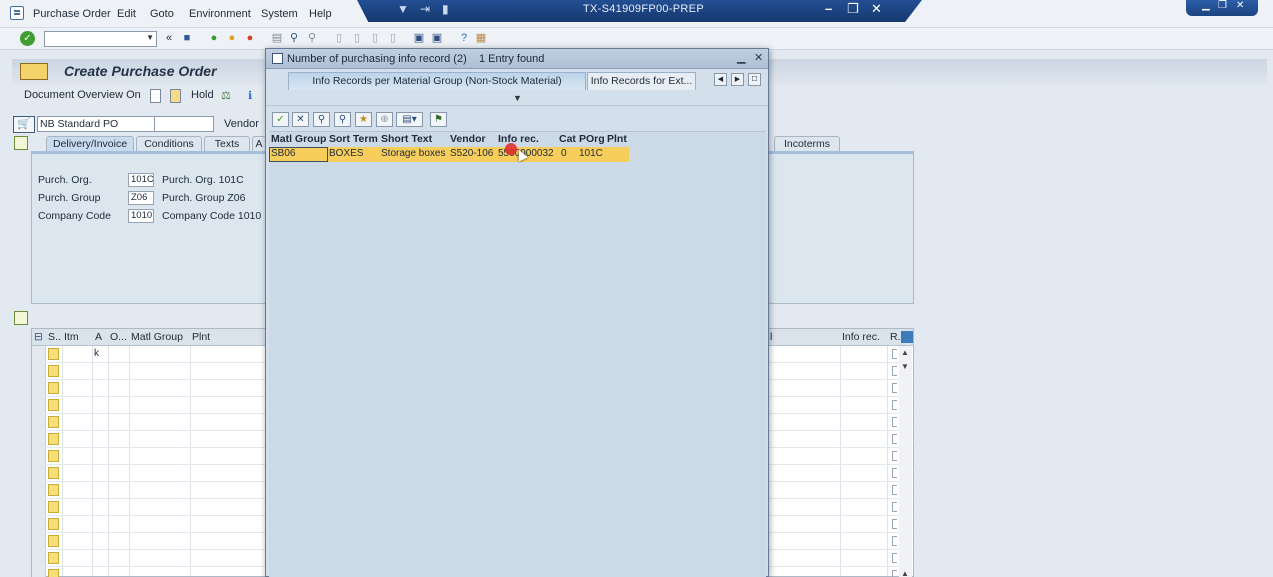 The width and height of the screenshot is (1273, 577). Describe the element at coordinates (406, 139) in the screenshot. I see `col-short-text: Short Text` at that location.